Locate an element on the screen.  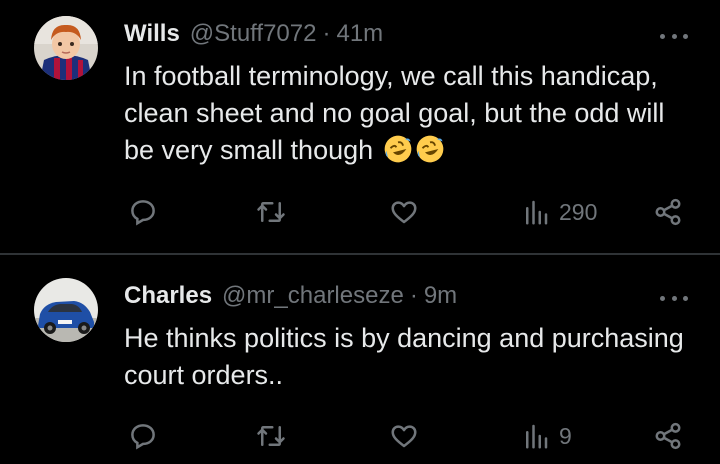
avatar-car-image is located at coordinates (66, 310).